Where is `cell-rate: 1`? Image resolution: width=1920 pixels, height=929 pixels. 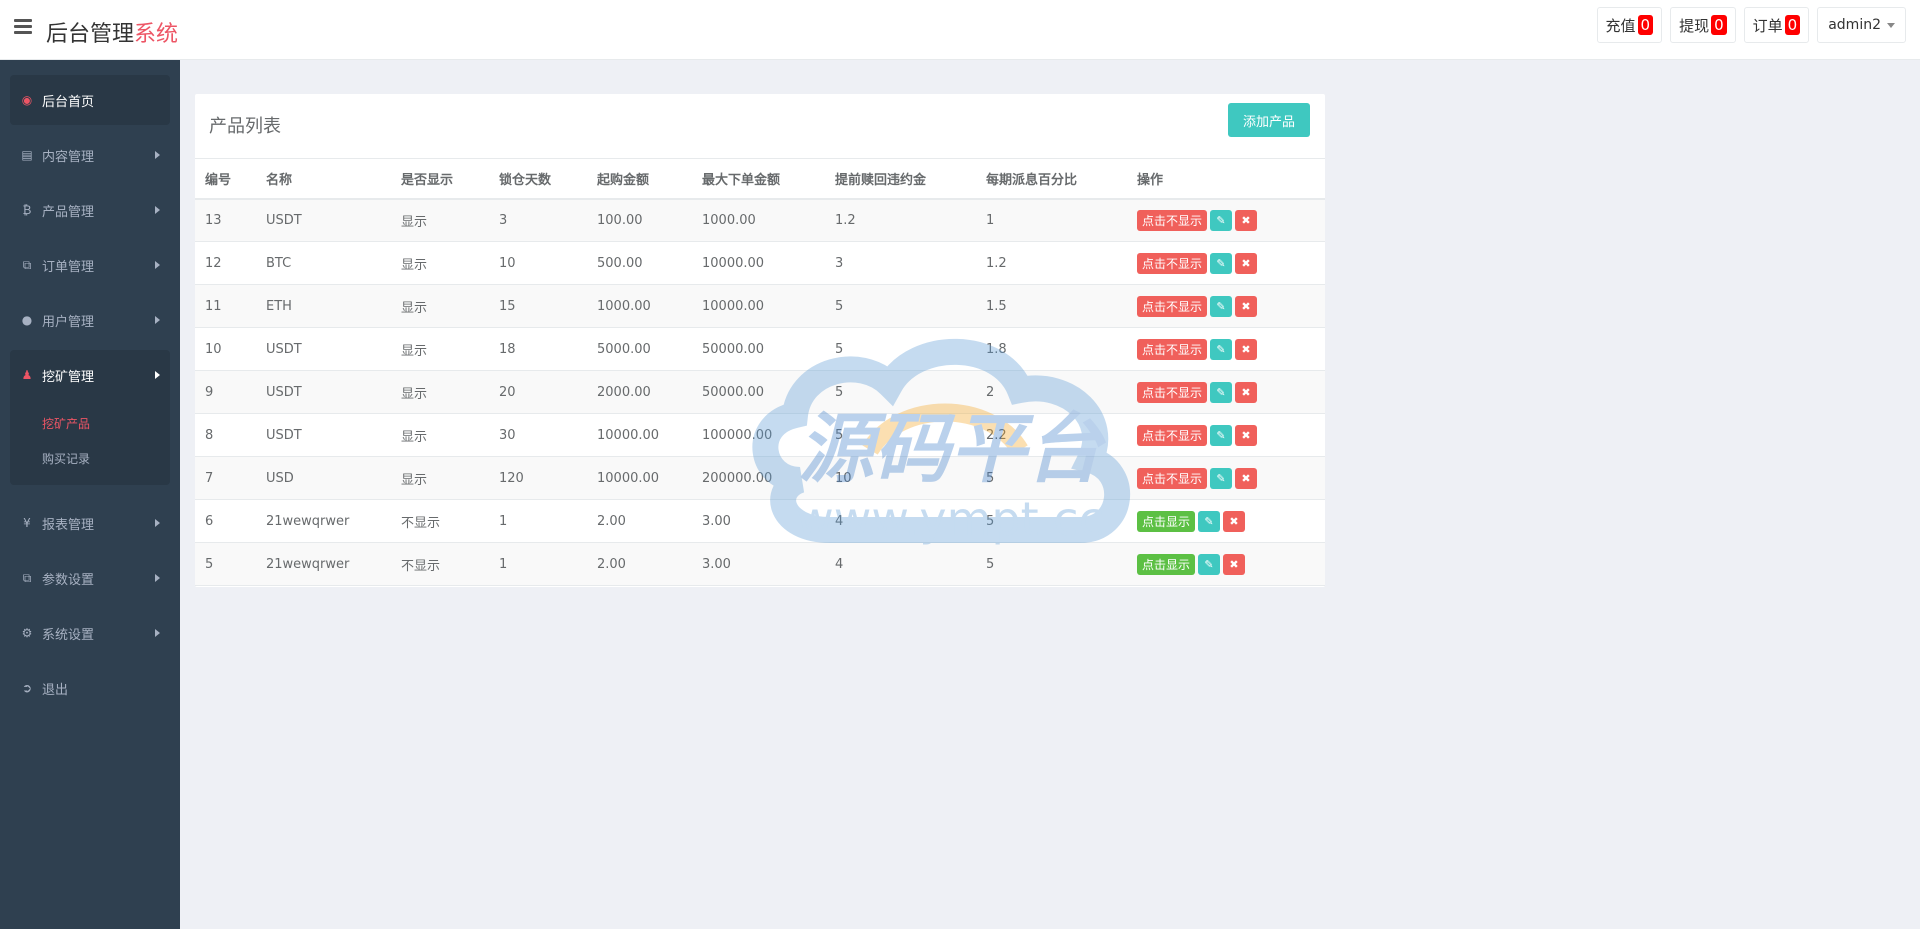 cell-rate: 1 is located at coordinates (990, 220).